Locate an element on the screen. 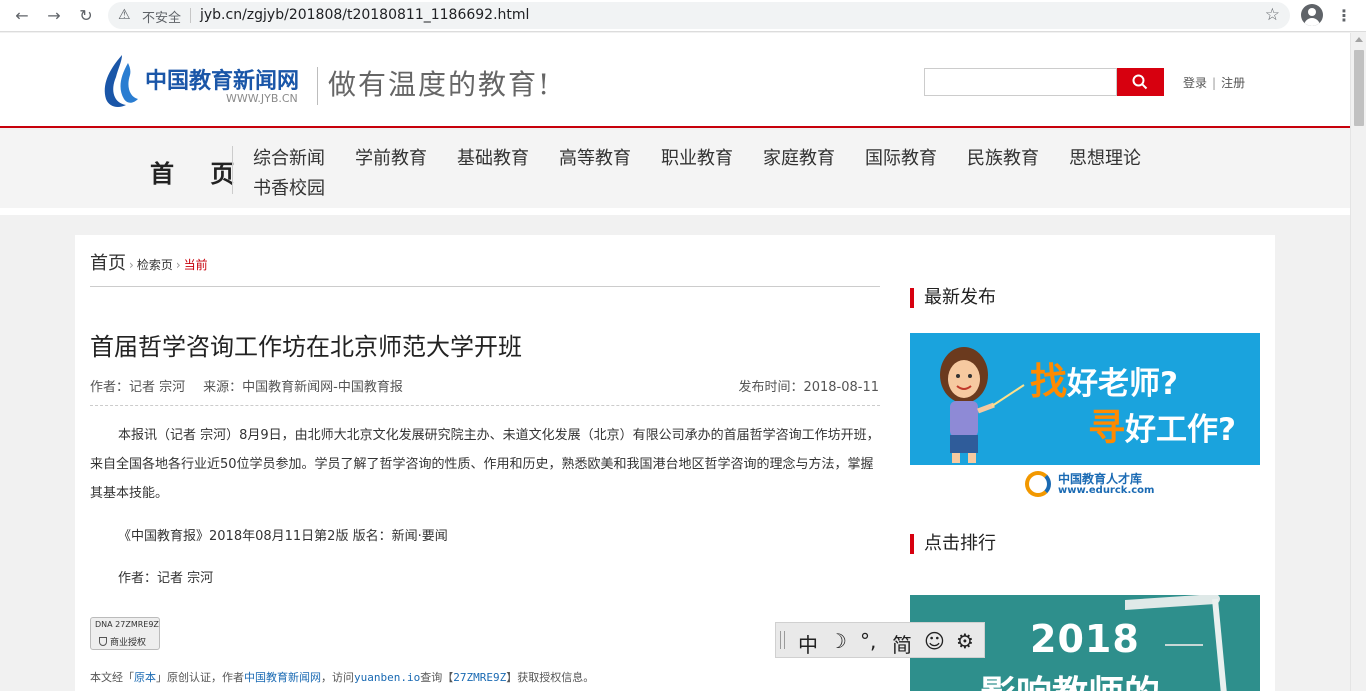  account-links: 登录 | 注册 is located at coordinates (1214, 82).